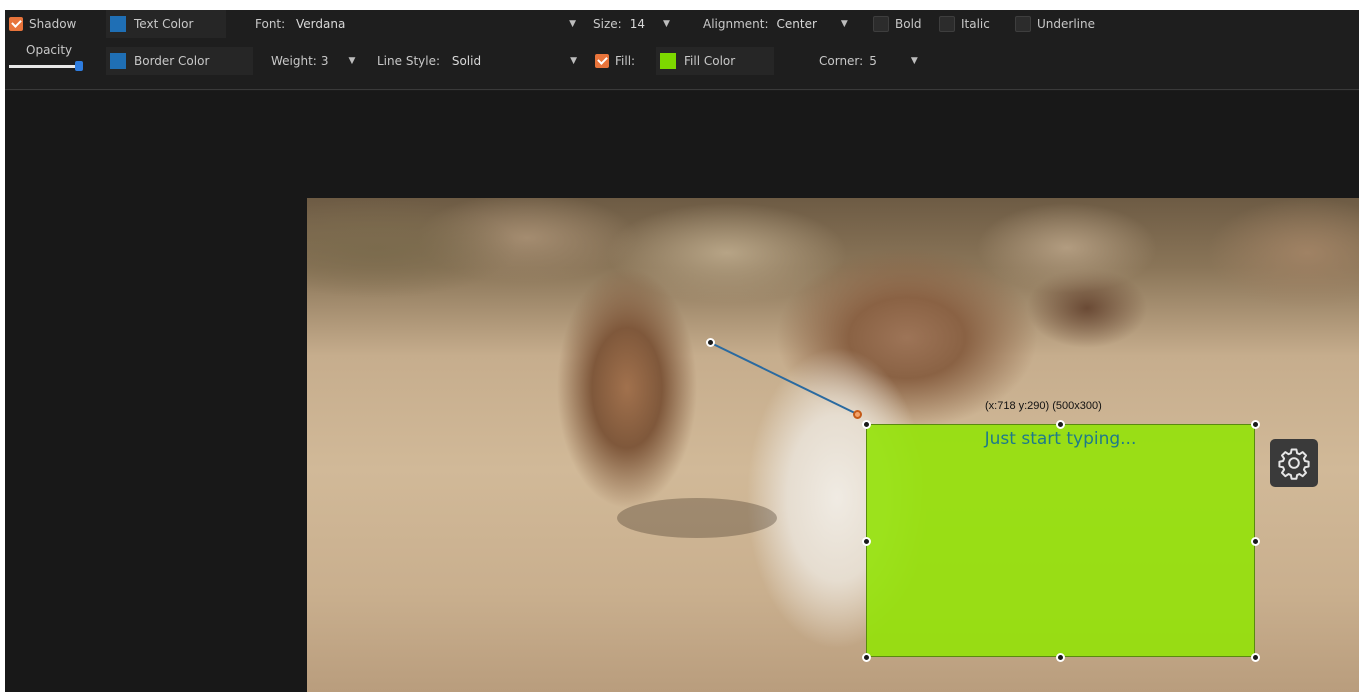 The height and width of the screenshot is (692, 1359). What do you see at coordinates (118, 61) in the screenshot?
I see `border-color-swatch` at bounding box center [118, 61].